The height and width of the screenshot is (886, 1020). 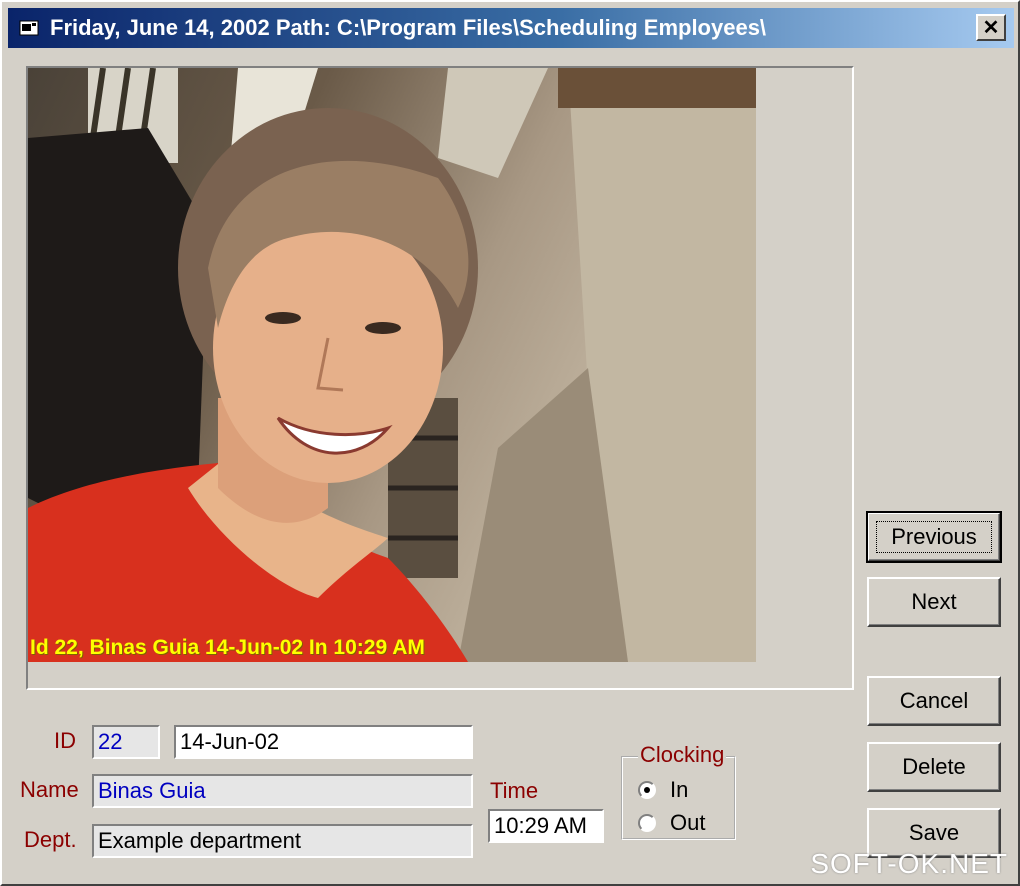 What do you see at coordinates (50, 839) in the screenshot?
I see `dept-label: Dept.` at bounding box center [50, 839].